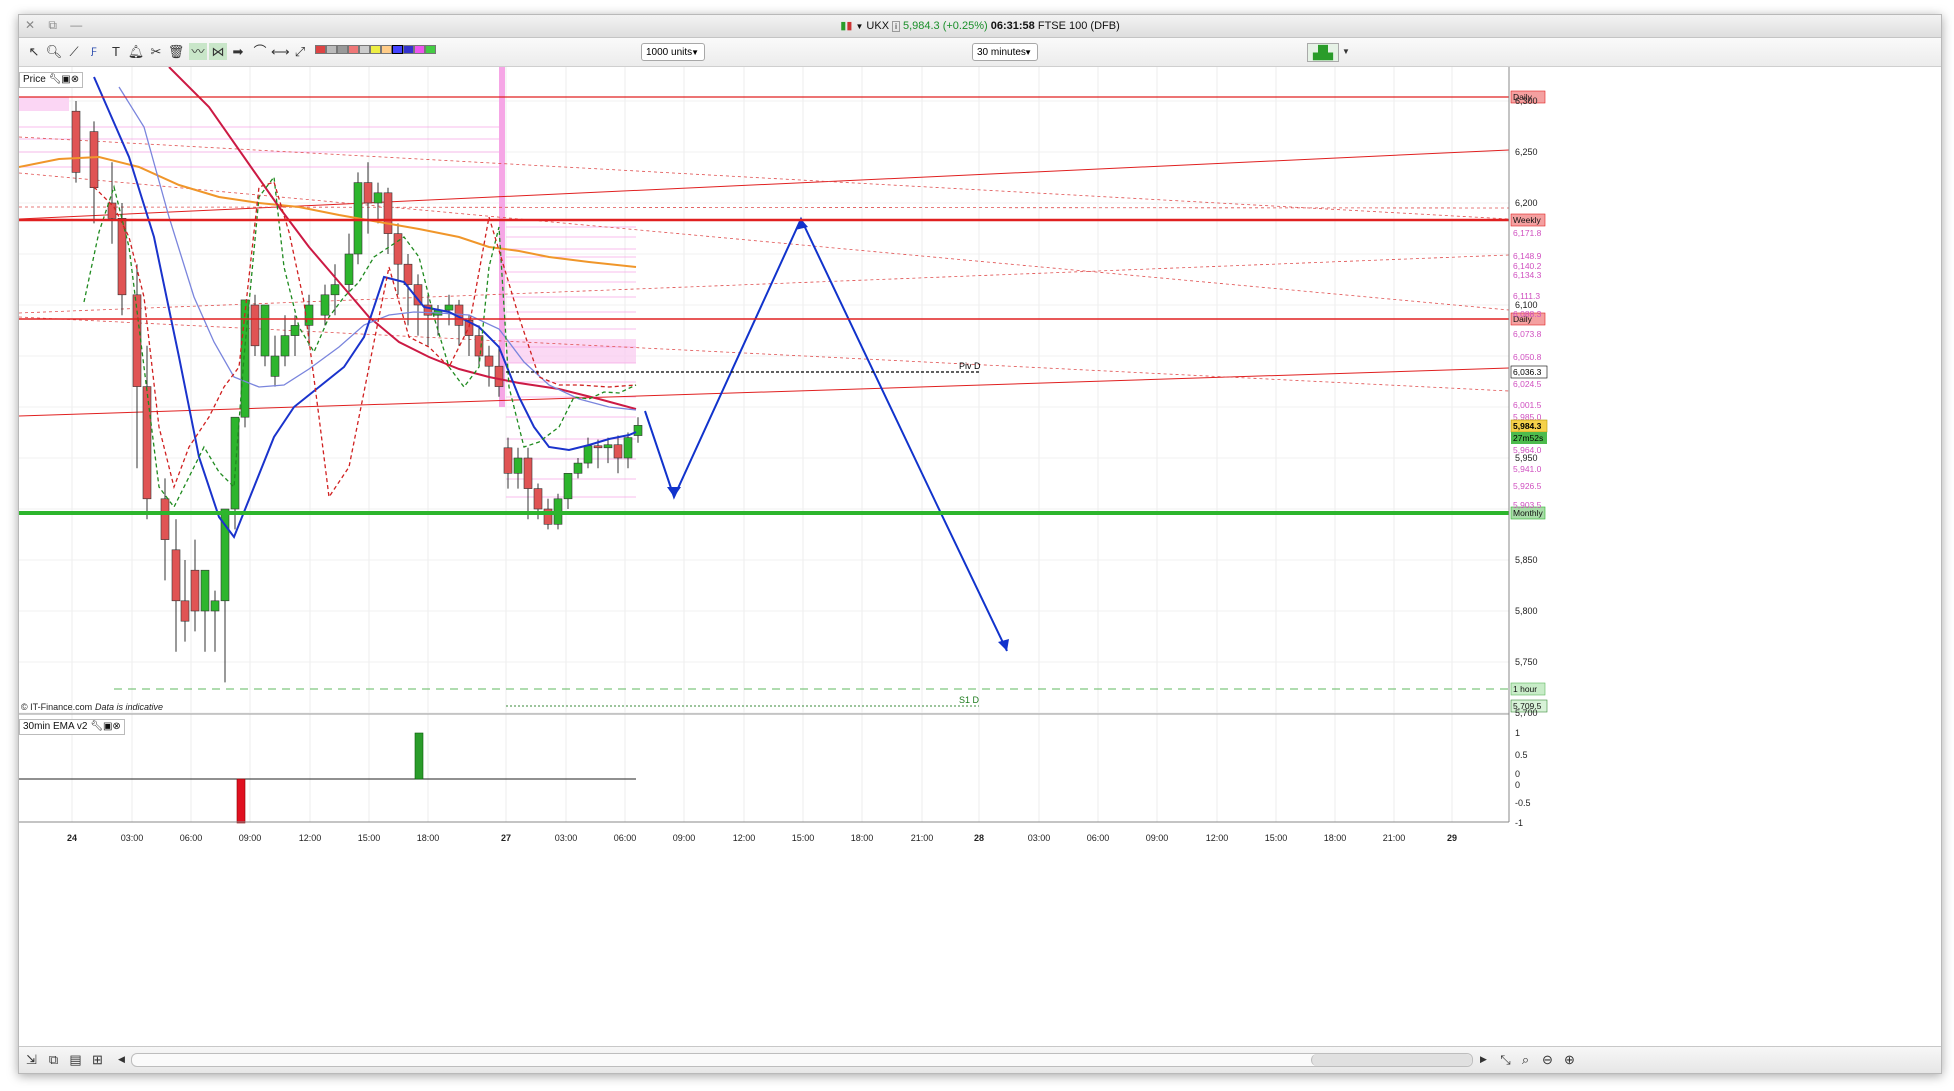 Image resolution: width=1954 pixels, height=1091 pixels. Describe the element at coordinates (1391, 1060) in the screenshot. I see `scrollbar-thumb` at that location.